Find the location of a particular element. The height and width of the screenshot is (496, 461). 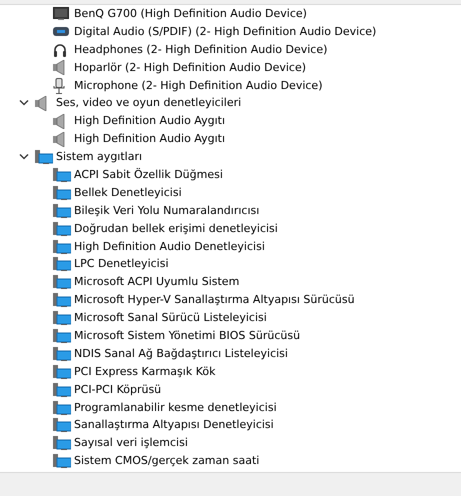

tree-item: Sayısal veri işlemcisi is located at coordinates (131, 443).